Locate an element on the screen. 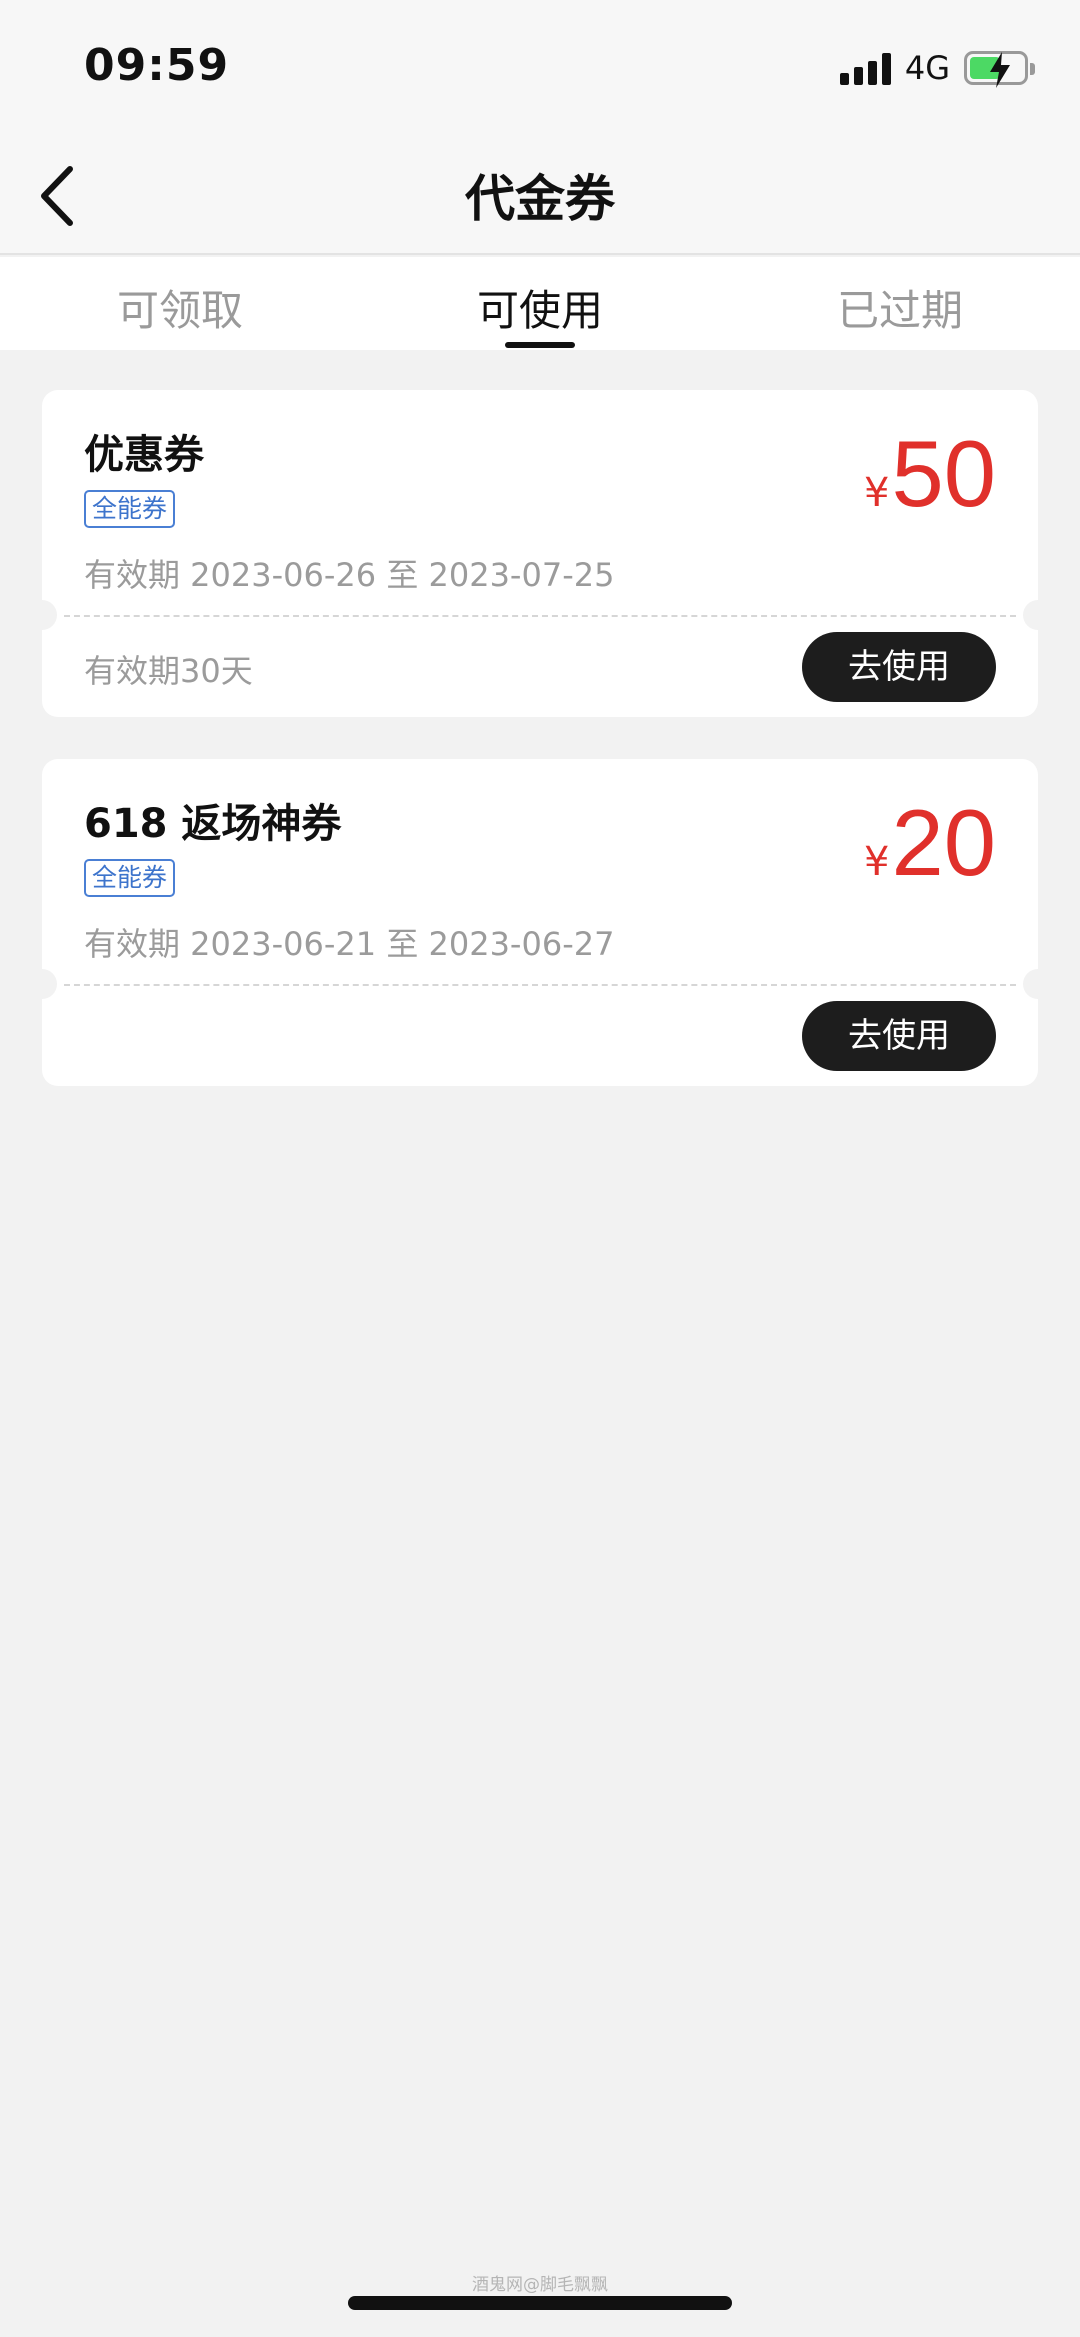 The height and width of the screenshot is (2337, 1080). watermark: 酒鬼网@脚毛飘飘 is located at coordinates (540, 2285).